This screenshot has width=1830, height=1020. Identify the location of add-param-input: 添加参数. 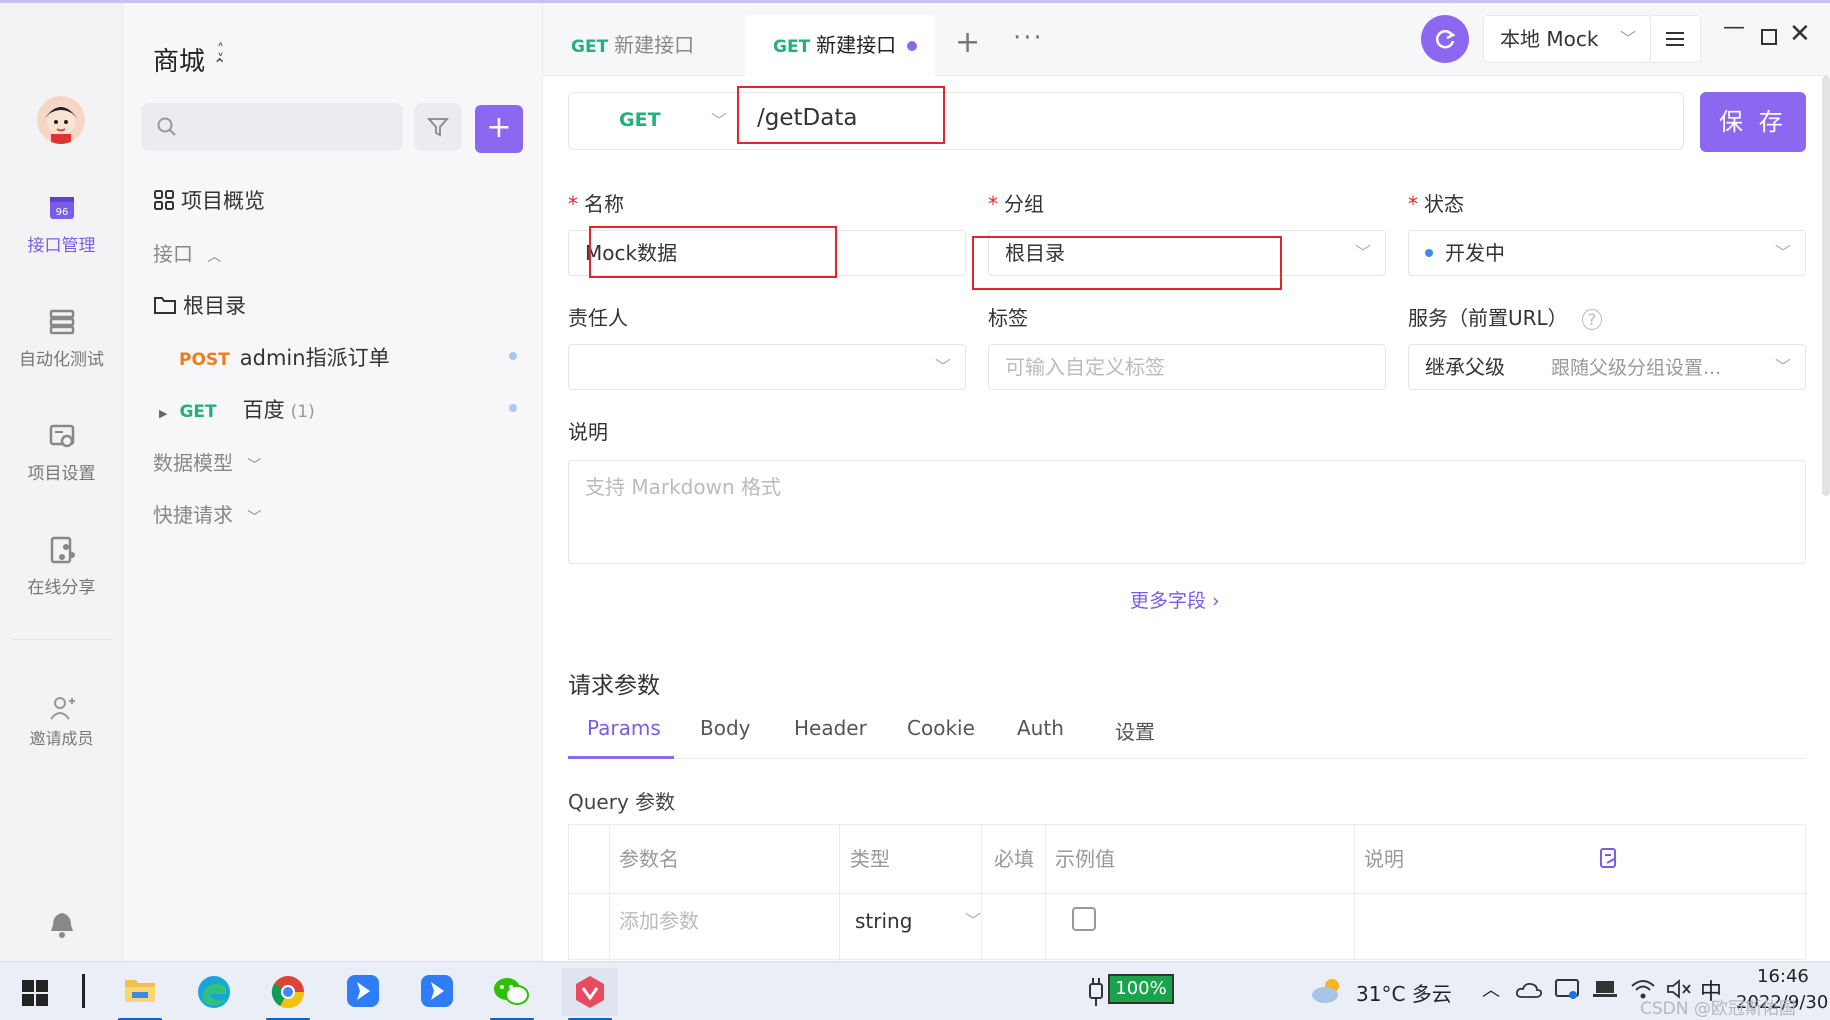
(659, 923).